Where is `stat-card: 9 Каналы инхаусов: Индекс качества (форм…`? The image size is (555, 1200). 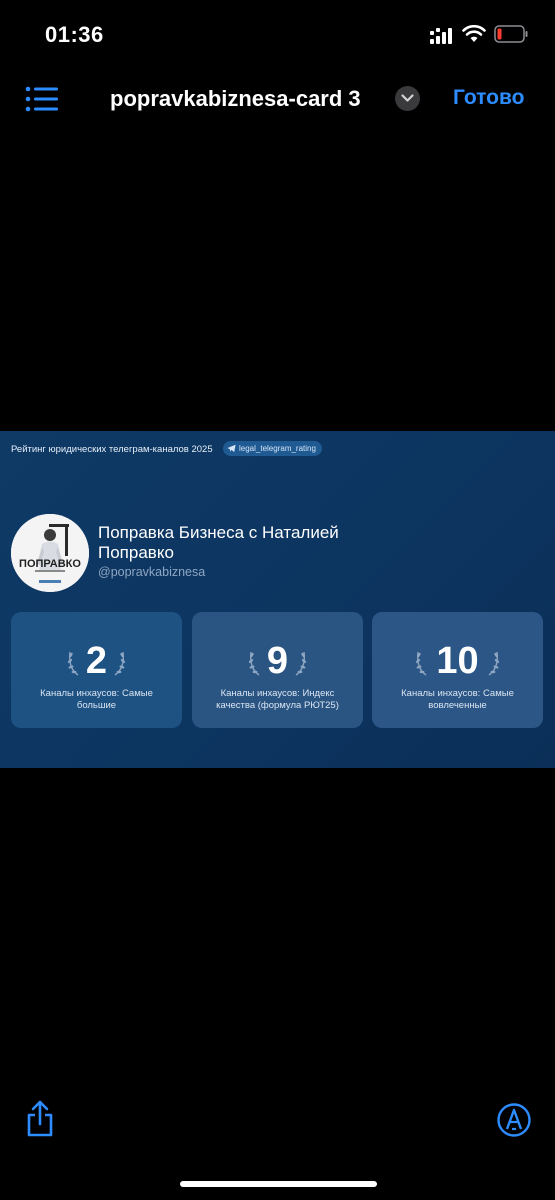
stat-card: 9 Каналы инхаусов: Индекс качества (форм… is located at coordinates (277, 670).